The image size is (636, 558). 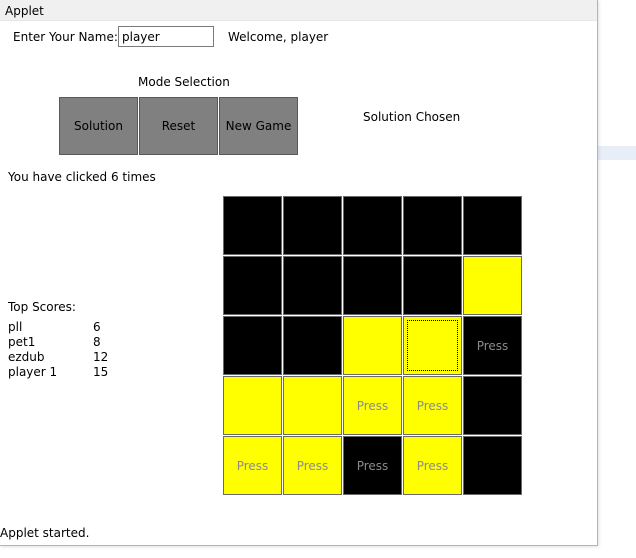 I want to click on score-name: pet1, so click(x=22, y=342).